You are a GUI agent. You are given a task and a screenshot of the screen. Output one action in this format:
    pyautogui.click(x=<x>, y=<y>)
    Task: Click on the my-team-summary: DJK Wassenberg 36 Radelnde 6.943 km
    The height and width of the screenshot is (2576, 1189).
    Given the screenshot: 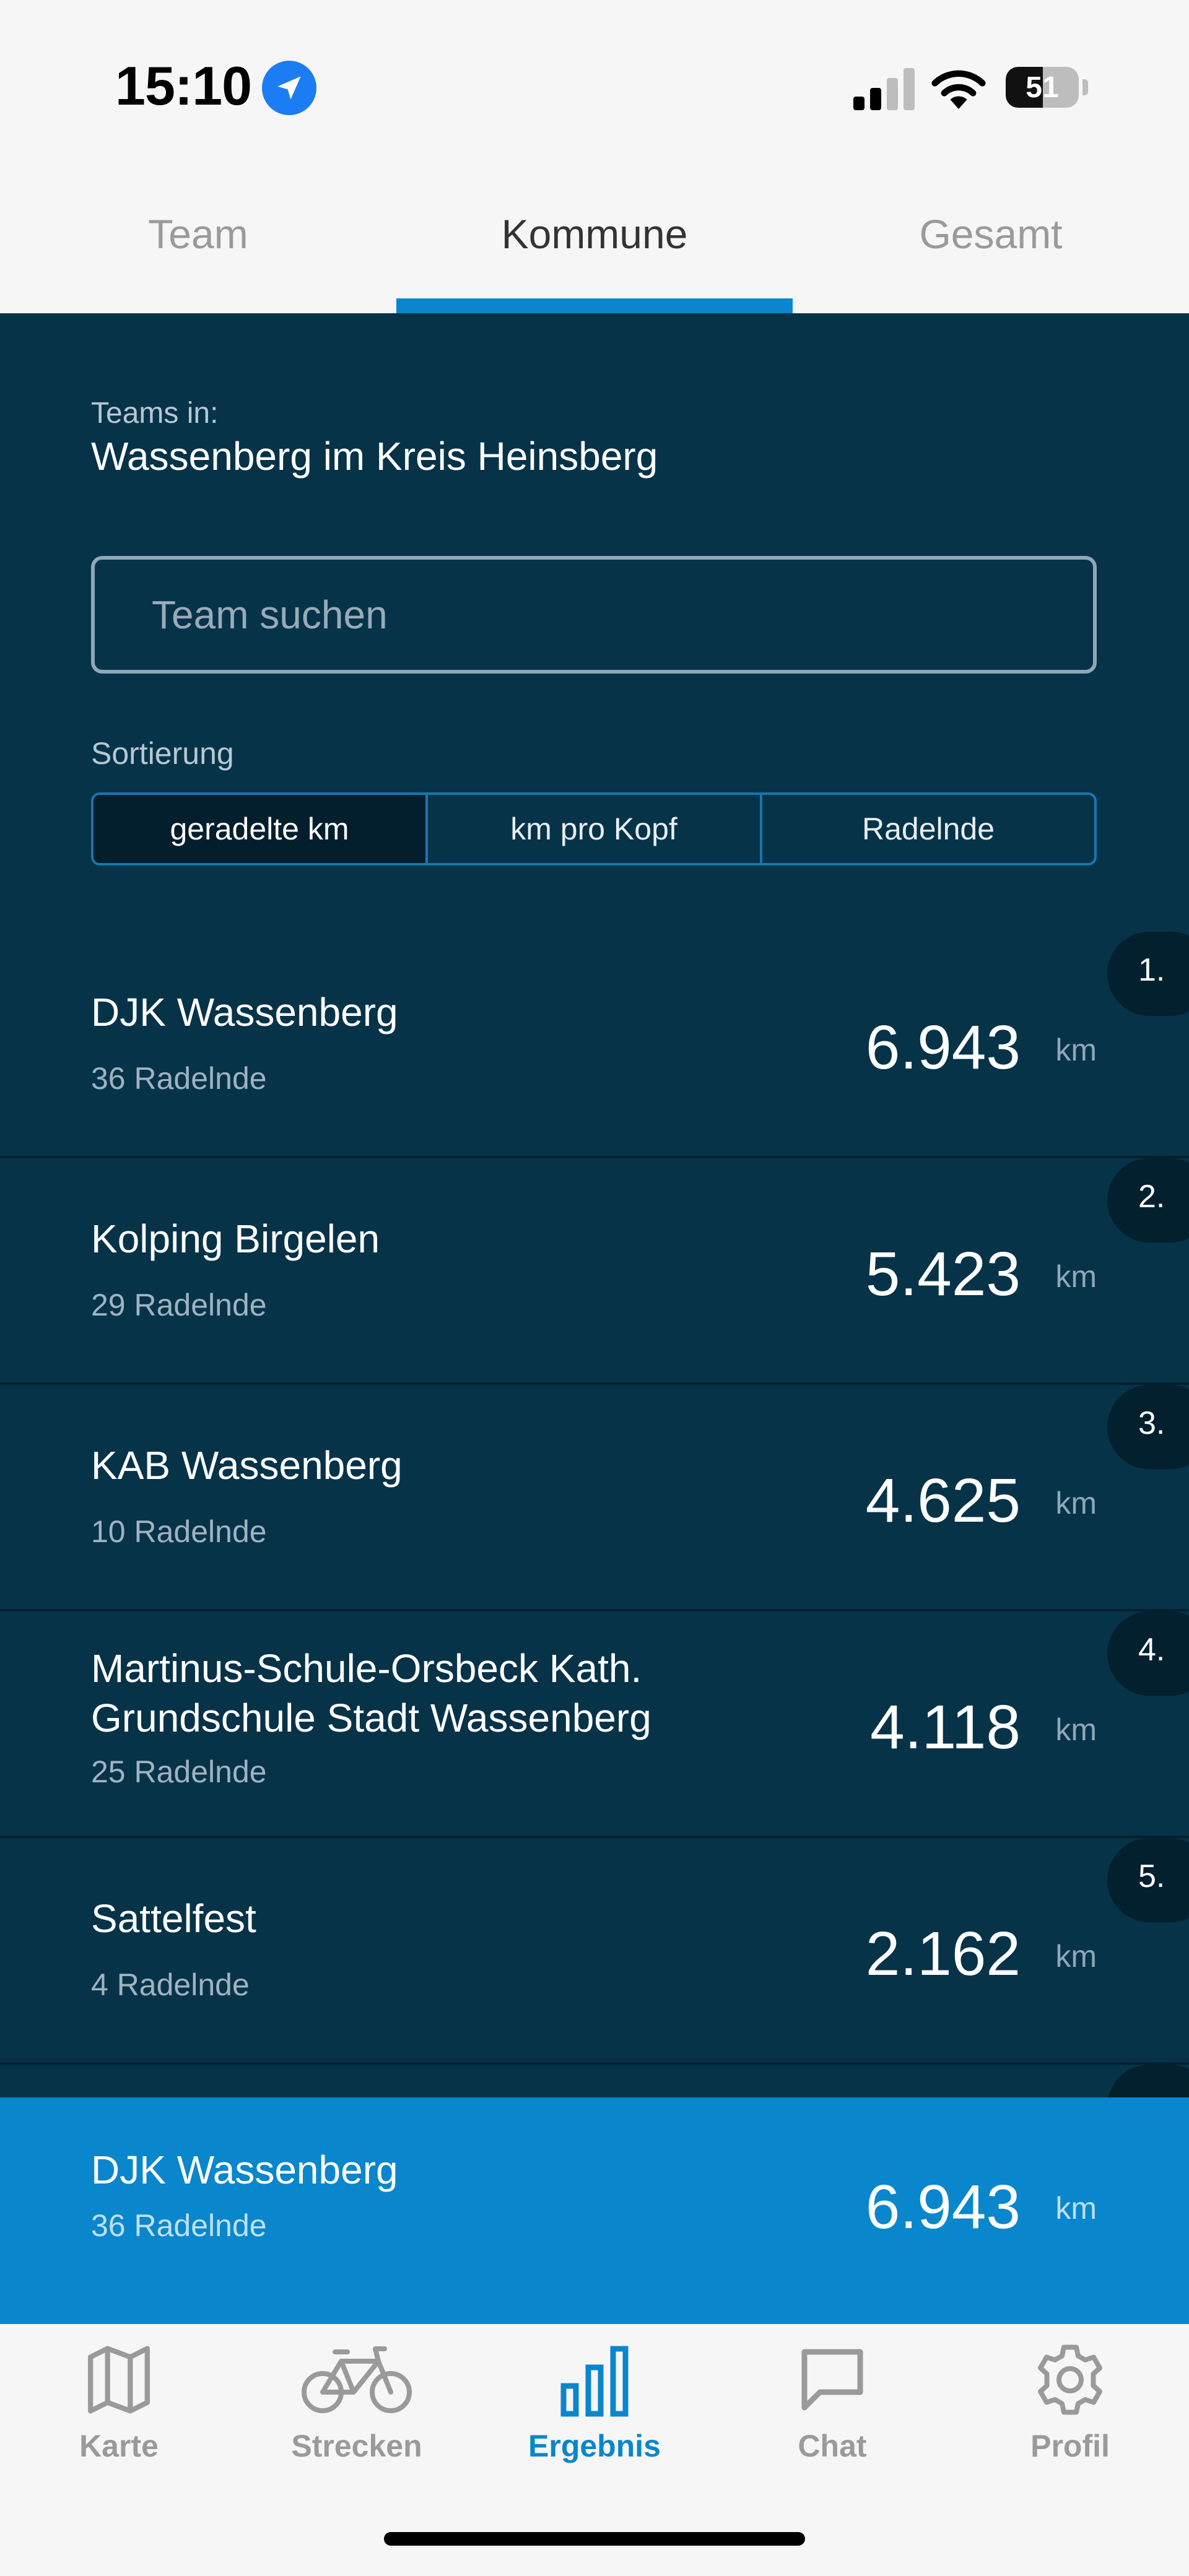 What is the action you would take?
    pyautogui.click(x=594, y=2210)
    